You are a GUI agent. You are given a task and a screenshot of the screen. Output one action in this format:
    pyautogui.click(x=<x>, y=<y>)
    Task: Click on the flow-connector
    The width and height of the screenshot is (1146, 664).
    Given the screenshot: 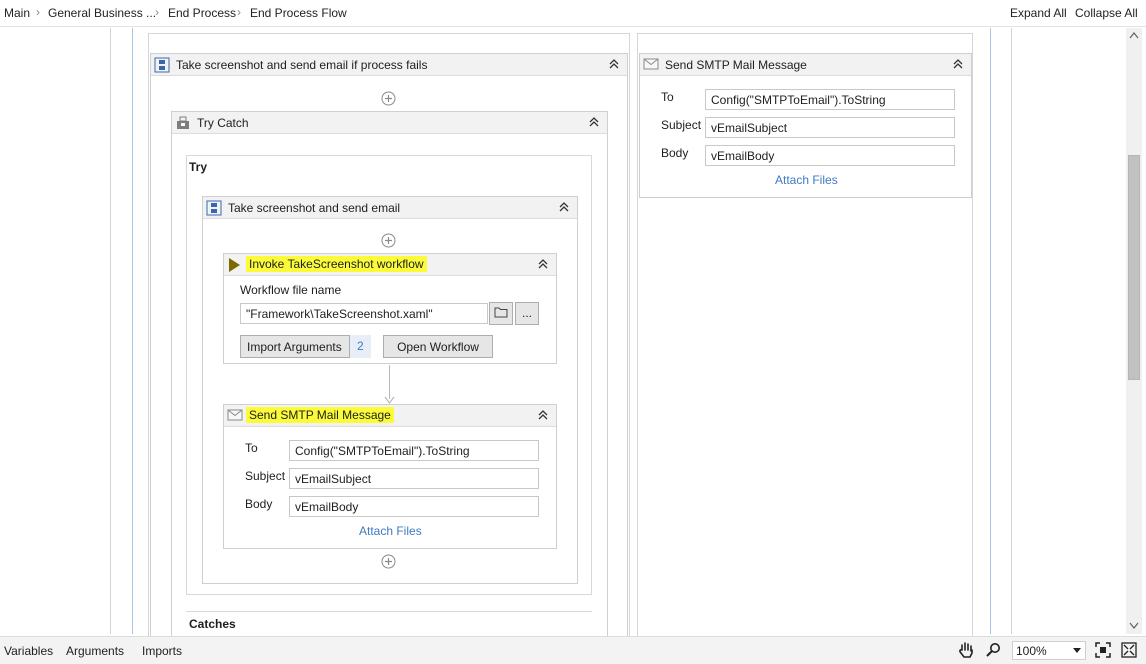 What is the action you would take?
    pyautogui.click(x=389, y=382)
    